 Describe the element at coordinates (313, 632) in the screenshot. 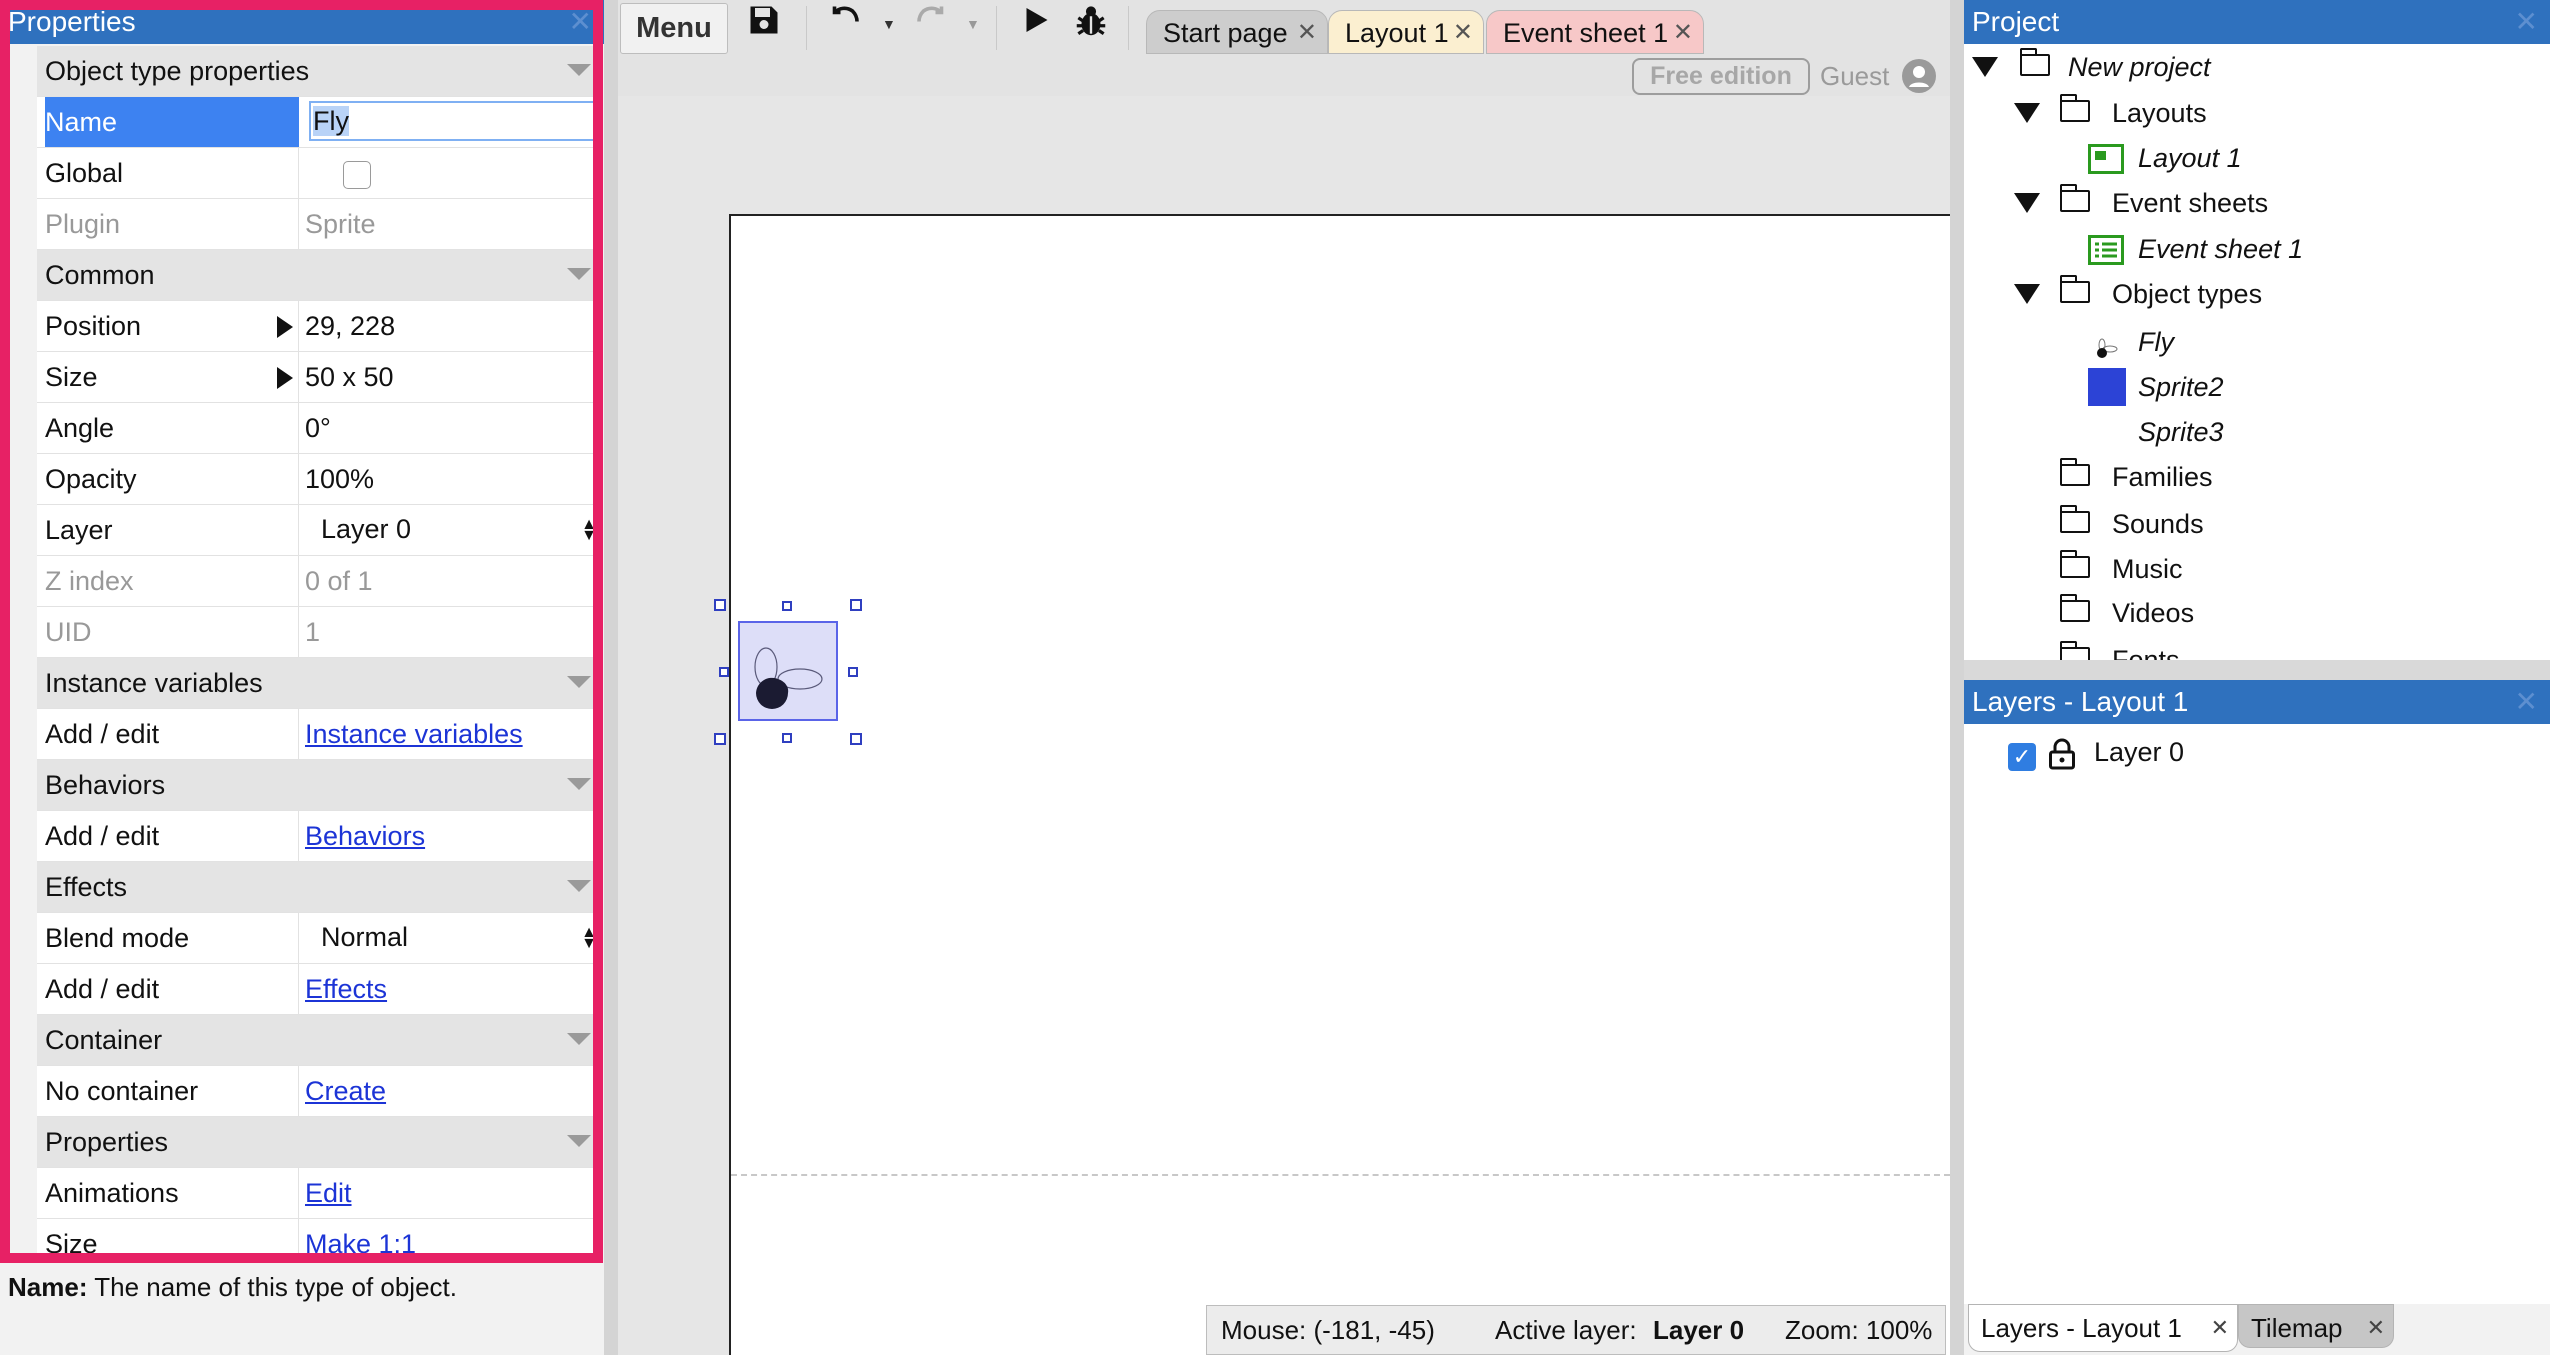

I see `property-value: 1` at that location.